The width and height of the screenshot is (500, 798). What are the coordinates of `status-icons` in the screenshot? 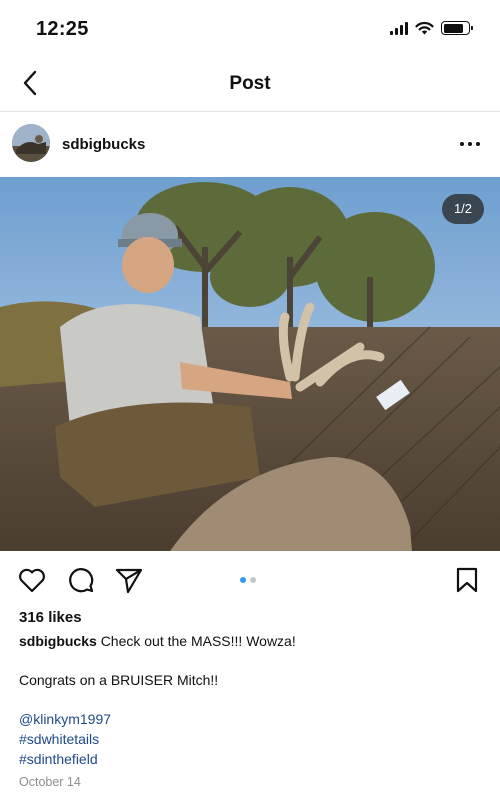 It's located at (431, 28).